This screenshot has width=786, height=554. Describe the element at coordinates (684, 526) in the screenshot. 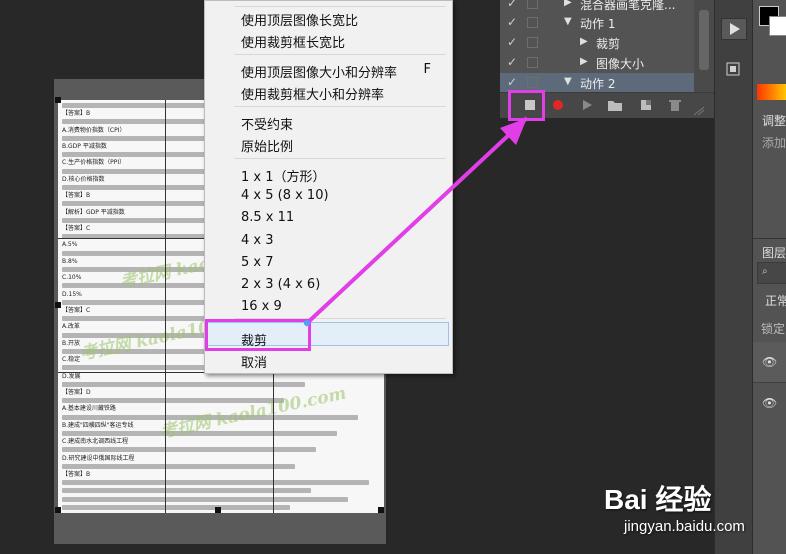

I see `baidu-url: jingyan.baidu.com` at that location.